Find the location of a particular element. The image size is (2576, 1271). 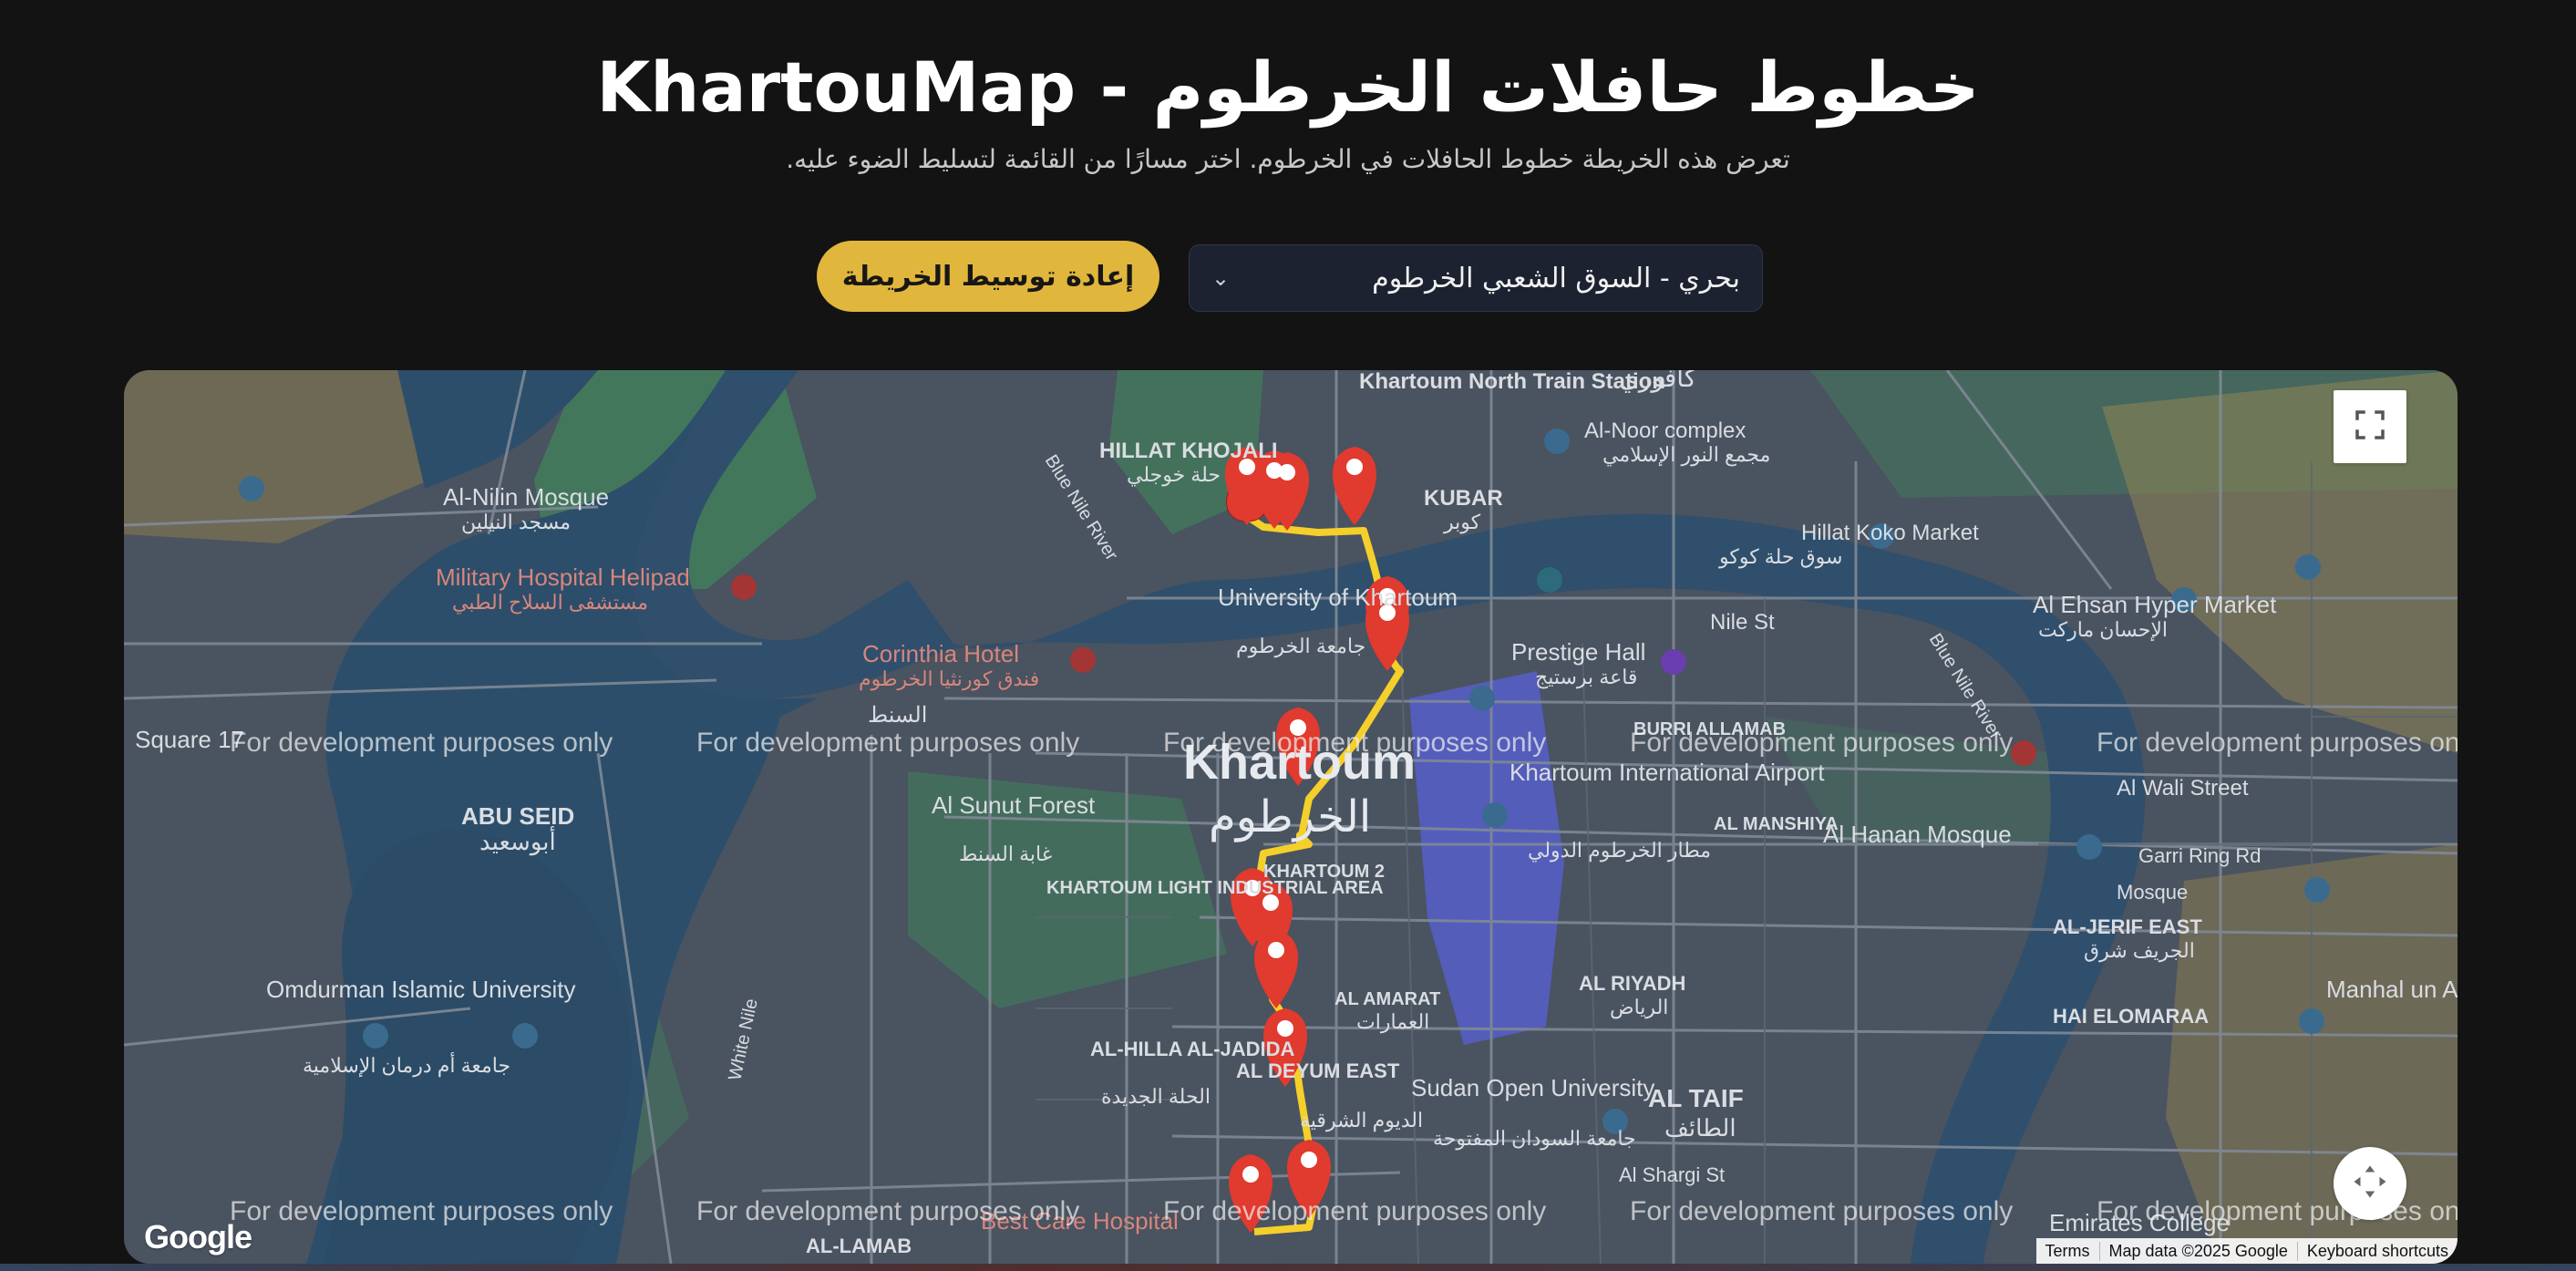

label-prestige-hall: Prestige Hall is located at coordinates (1578, 652).